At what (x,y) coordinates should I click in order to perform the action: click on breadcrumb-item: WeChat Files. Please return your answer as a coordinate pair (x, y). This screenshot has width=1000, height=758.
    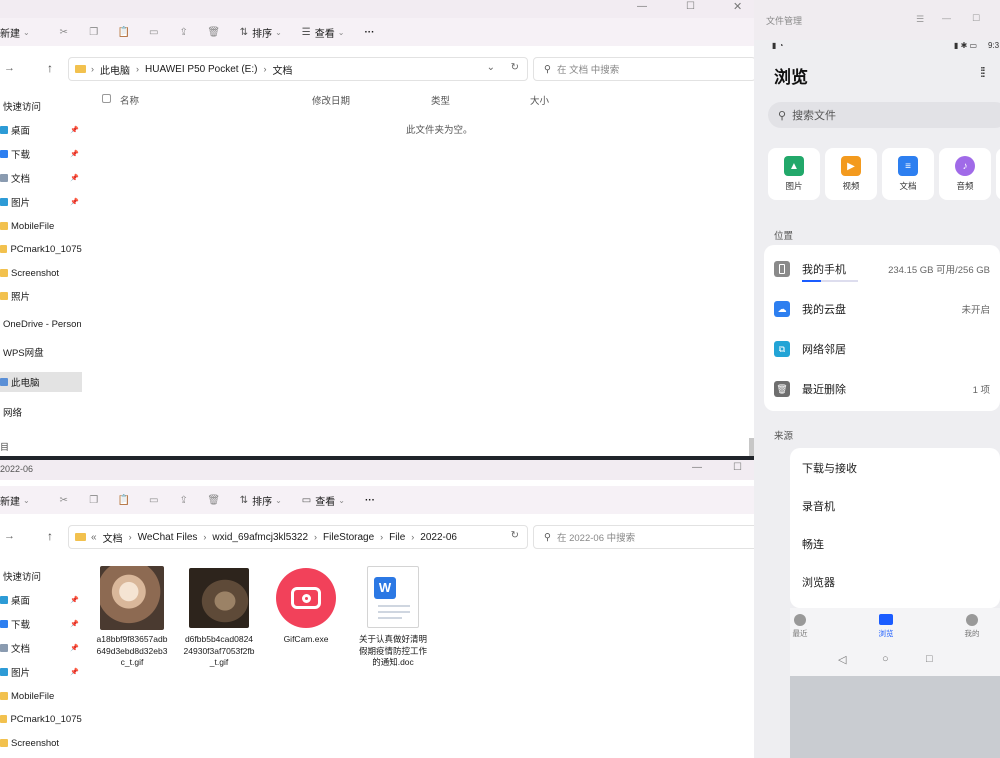
    Looking at the image, I should click on (168, 537).